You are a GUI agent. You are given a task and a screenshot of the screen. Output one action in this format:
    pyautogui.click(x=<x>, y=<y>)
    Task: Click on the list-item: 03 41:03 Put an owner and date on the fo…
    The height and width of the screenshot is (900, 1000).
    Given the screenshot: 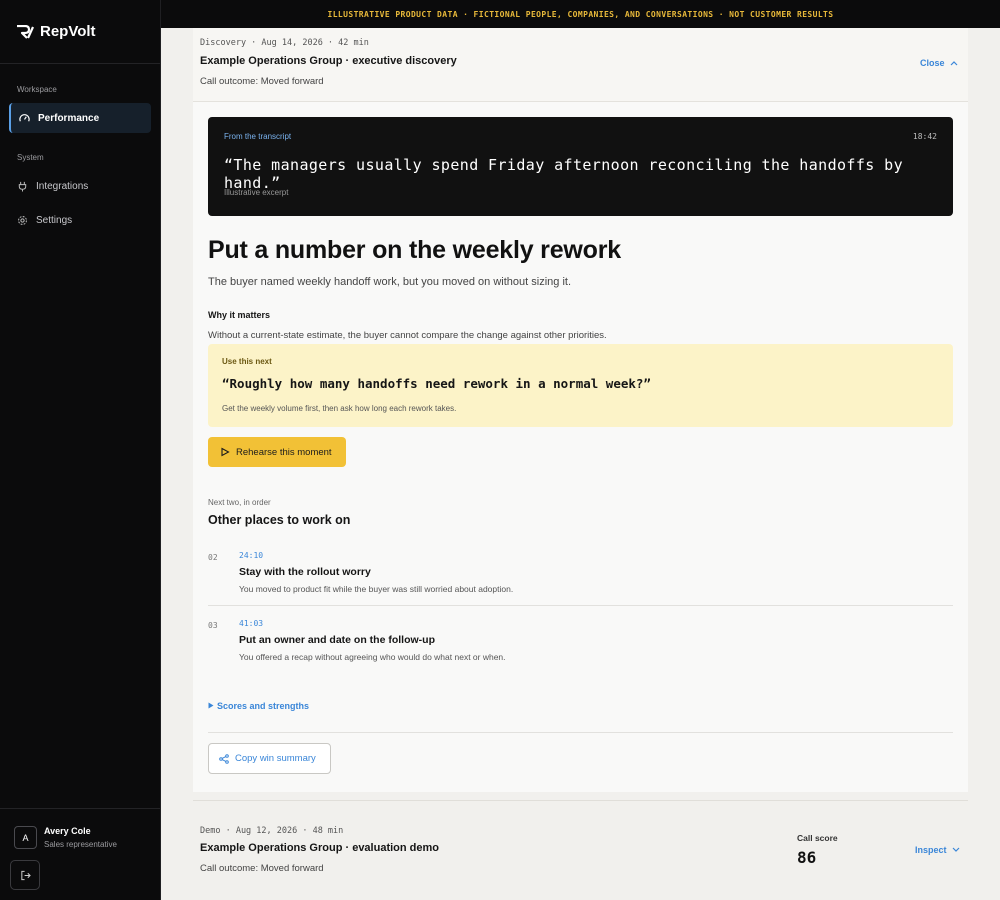 What is the action you would take?
    pyautogui.click(x=580, y=647)
    